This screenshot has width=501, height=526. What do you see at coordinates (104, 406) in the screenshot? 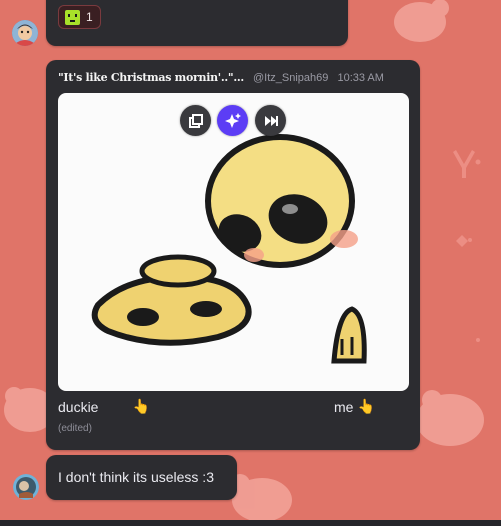
I see `caption-left: duckie 👆` at bounding box center [104, 406].